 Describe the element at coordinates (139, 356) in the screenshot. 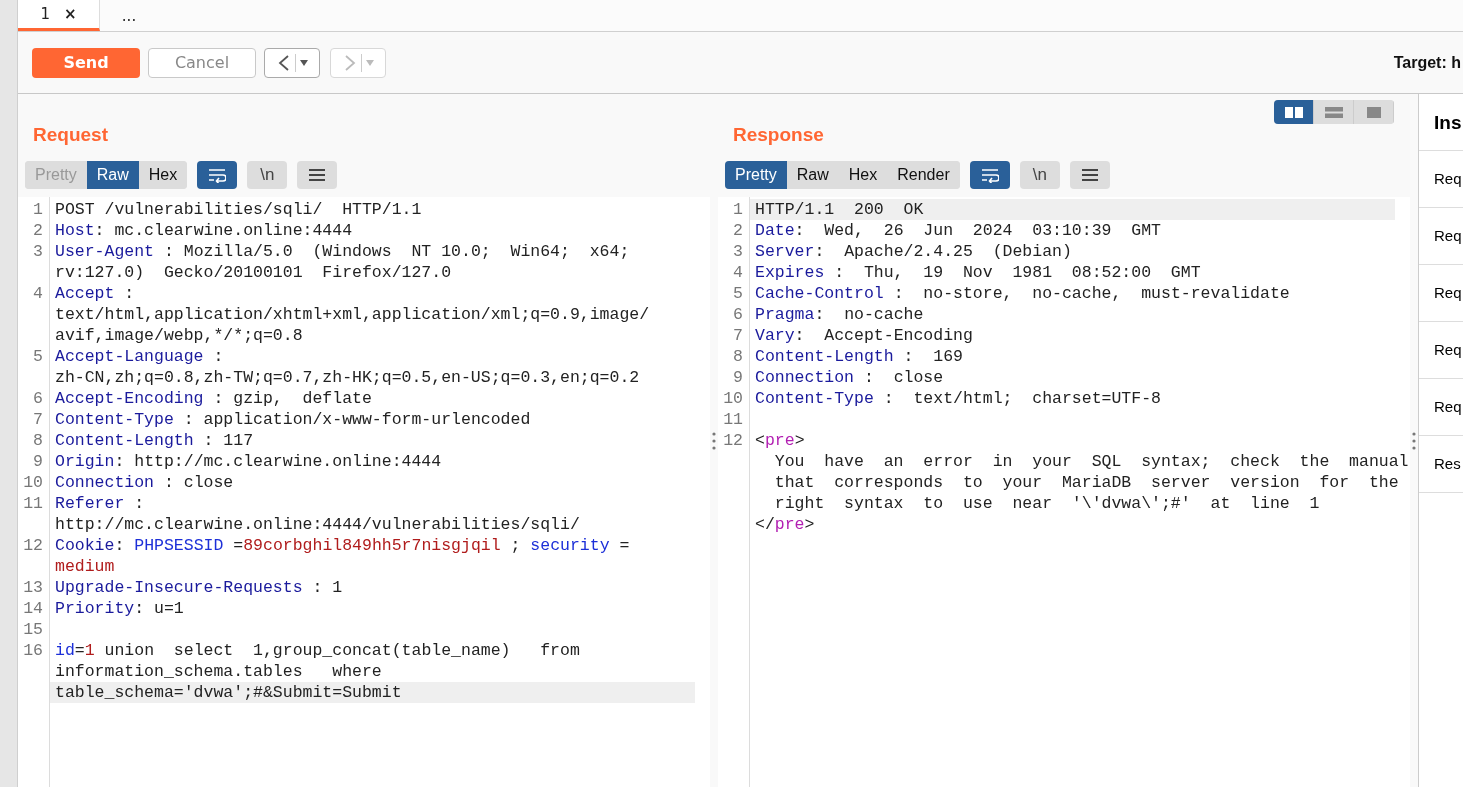

I see `code-line: Accept-Language :` at that location.